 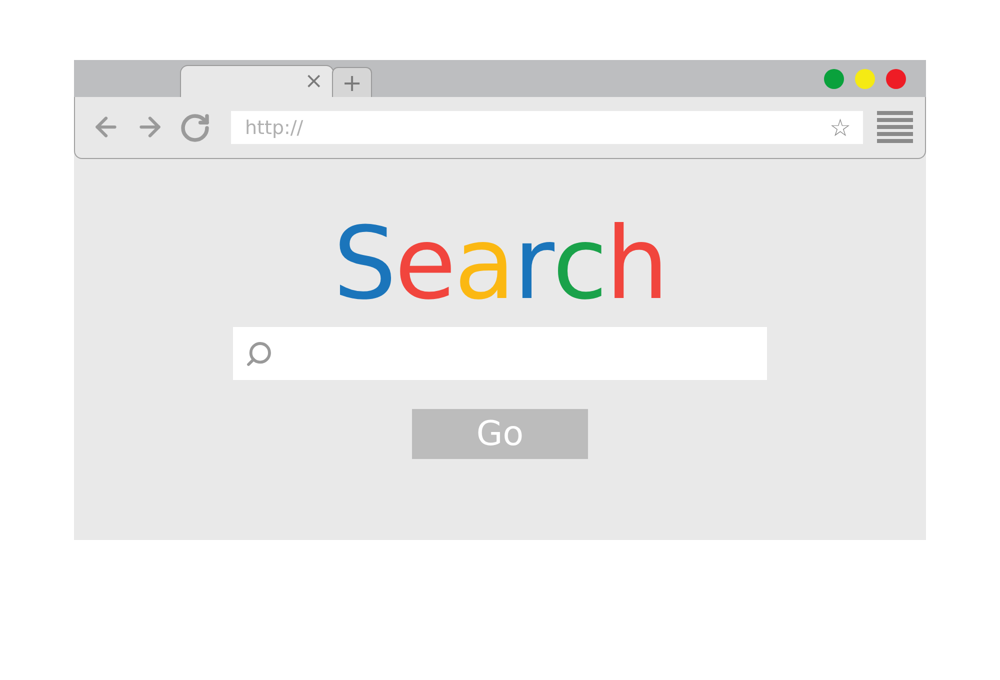 I want to click on address-bar: http:// ☆, so click(x=547, y=127).